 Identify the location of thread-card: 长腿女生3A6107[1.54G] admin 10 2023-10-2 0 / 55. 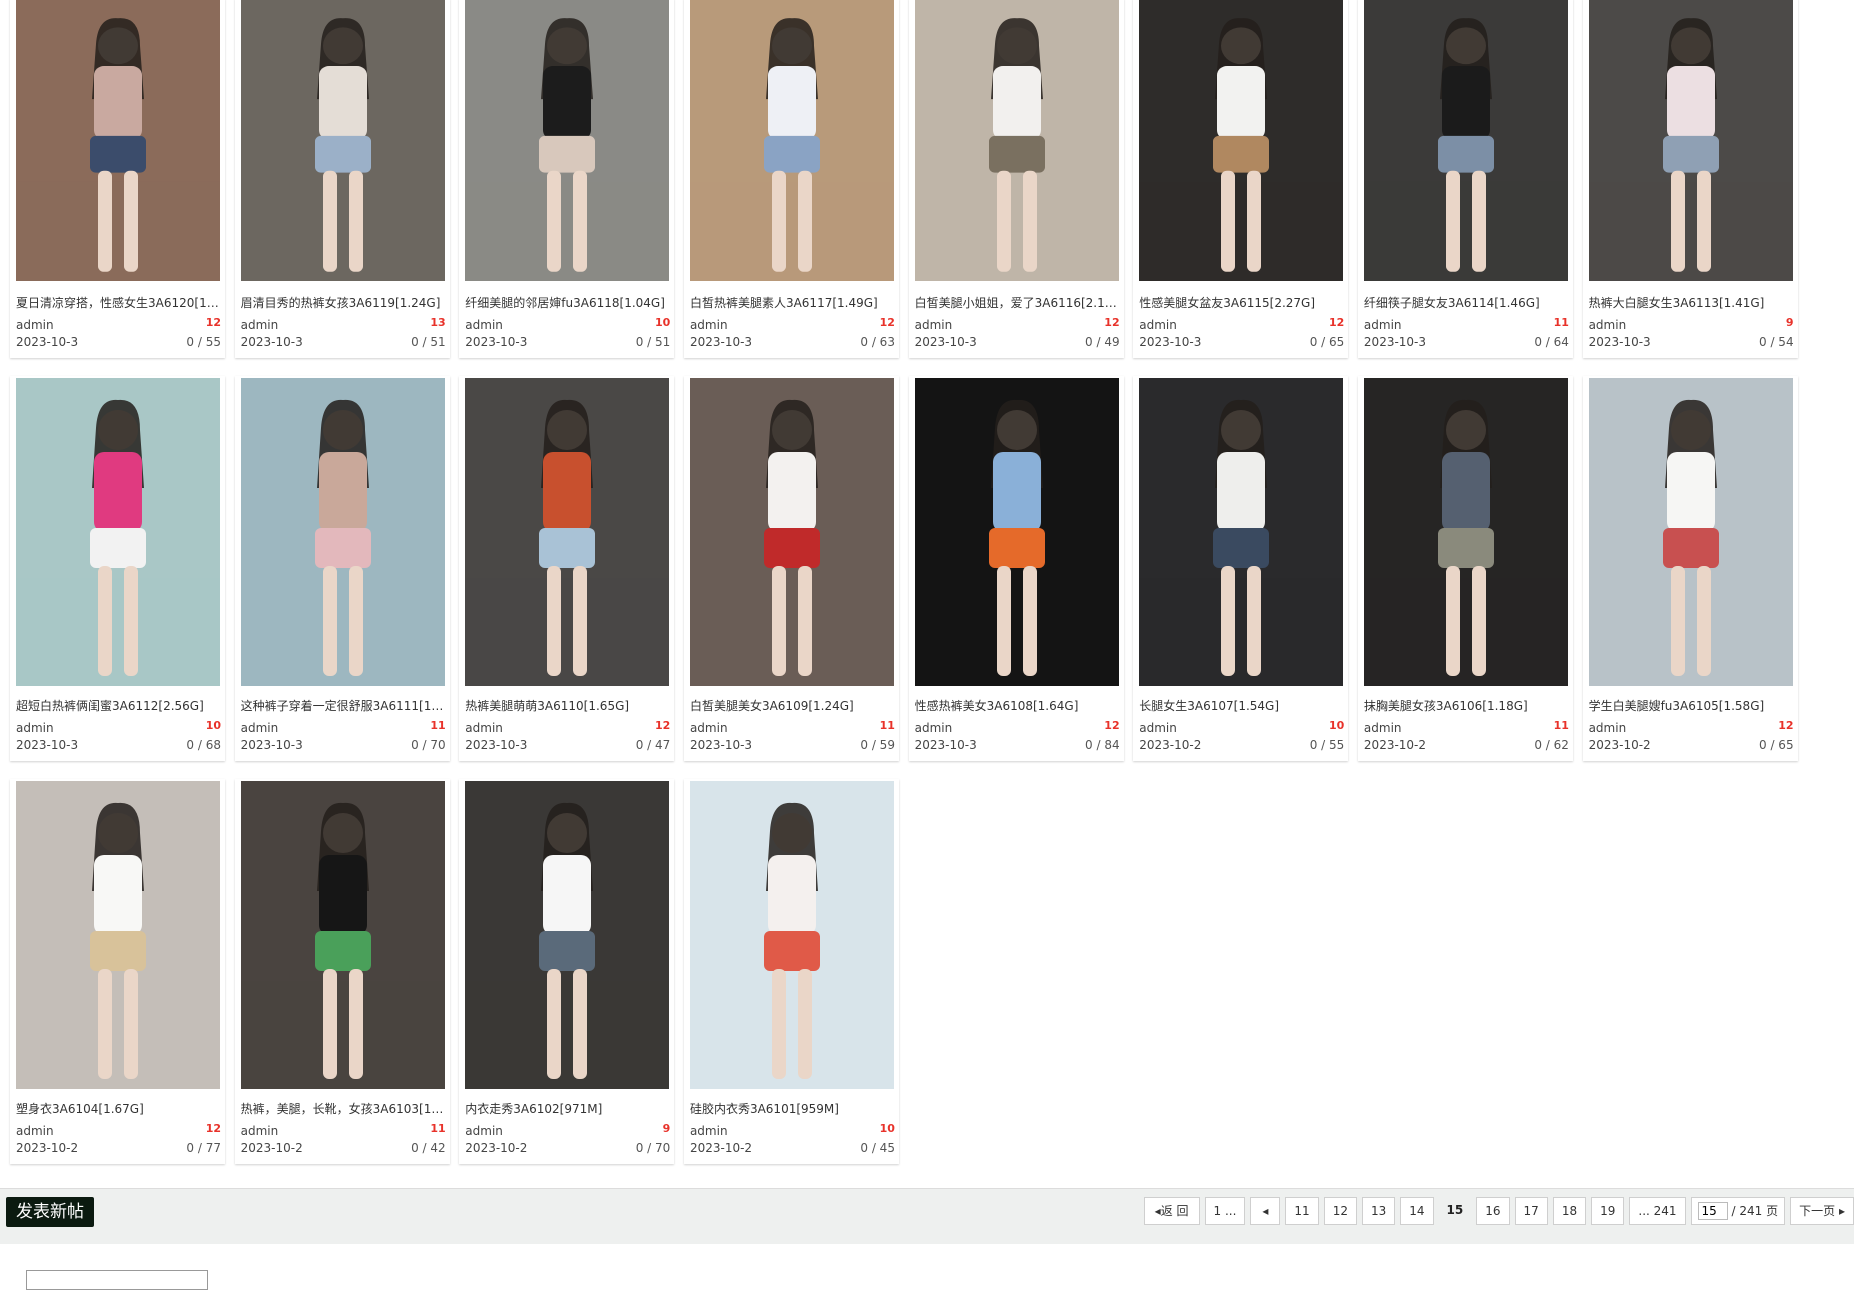
(1241, 568).